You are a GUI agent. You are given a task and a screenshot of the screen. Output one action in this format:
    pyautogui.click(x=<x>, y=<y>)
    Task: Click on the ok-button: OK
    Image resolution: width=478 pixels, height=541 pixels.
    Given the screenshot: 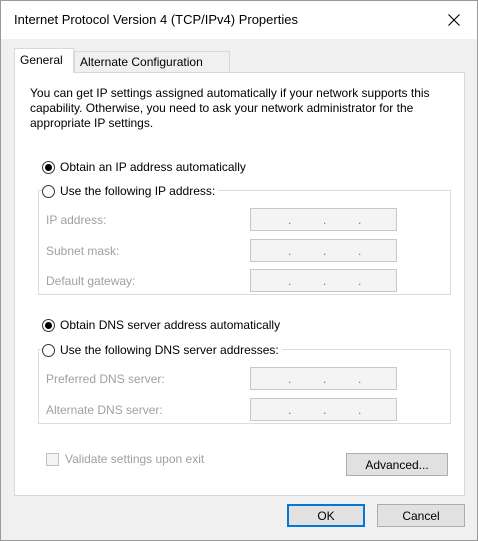 What is the action you would take?
    pyautogui.click(x=326, y=515)
    